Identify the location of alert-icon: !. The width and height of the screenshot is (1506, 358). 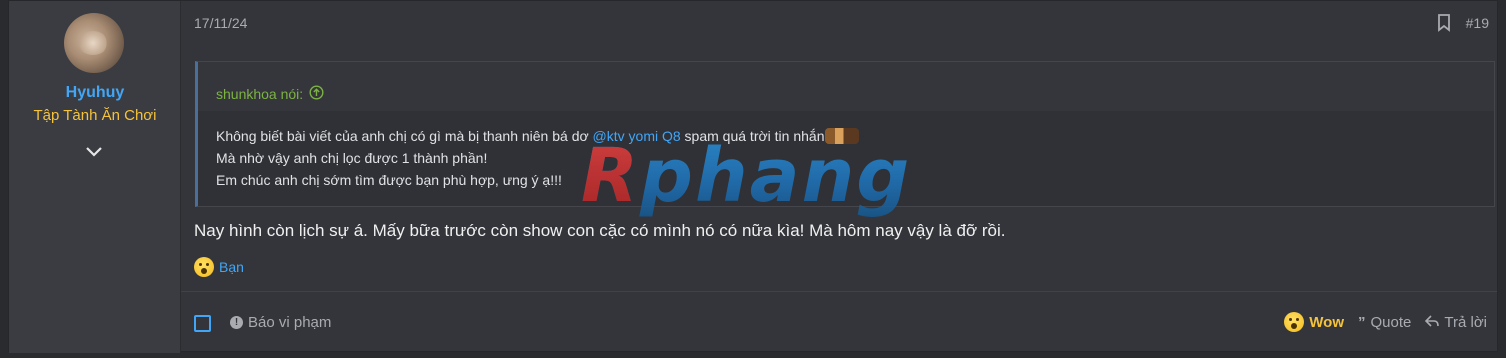
(236, 322).